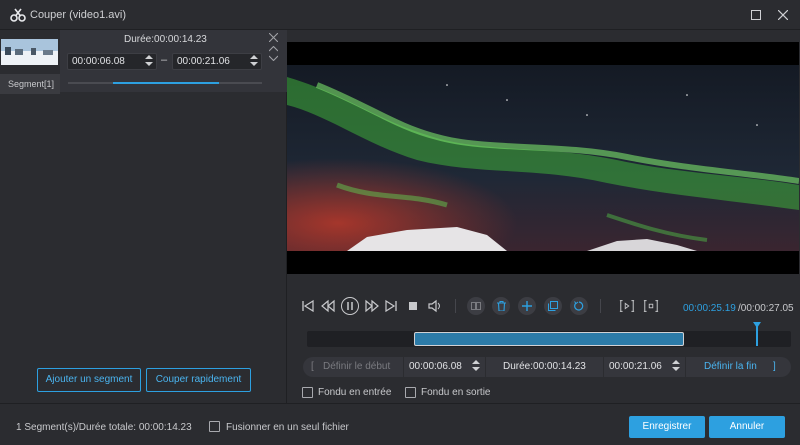 This screenshot has height=445, width=800. I want to click on pause-button, so click(350, 306).